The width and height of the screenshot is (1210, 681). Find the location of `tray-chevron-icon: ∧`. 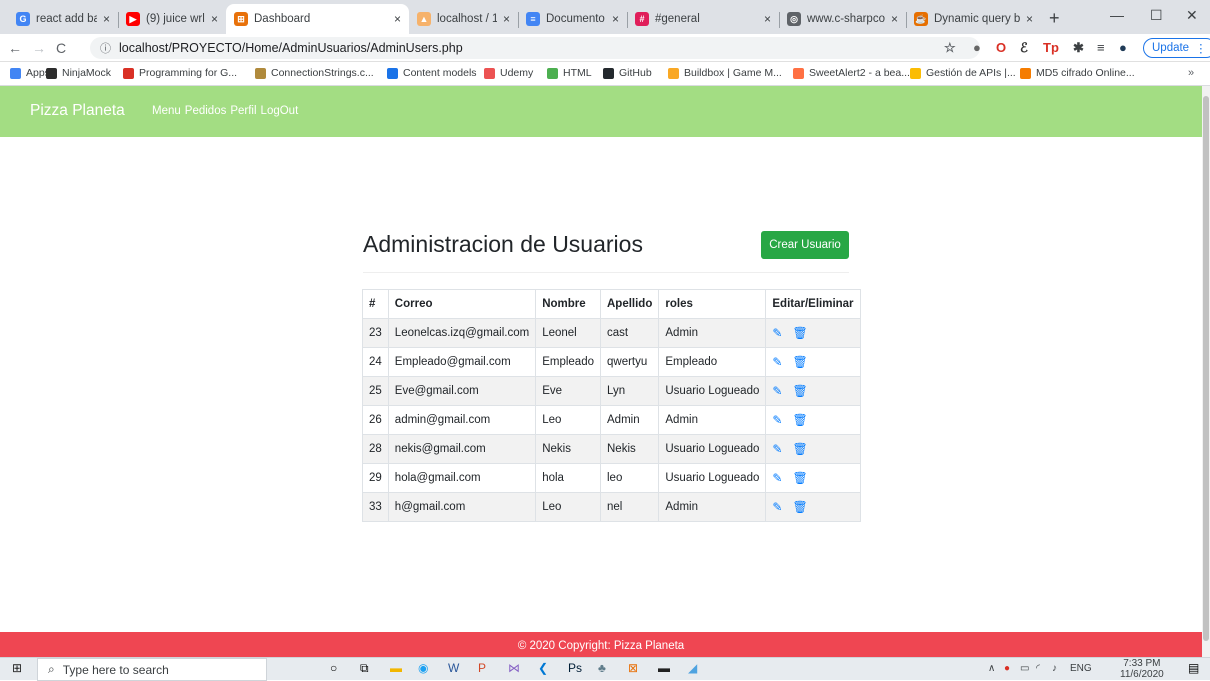

tray-chevron-icon: ∧ is located at coordinates (991, 668).